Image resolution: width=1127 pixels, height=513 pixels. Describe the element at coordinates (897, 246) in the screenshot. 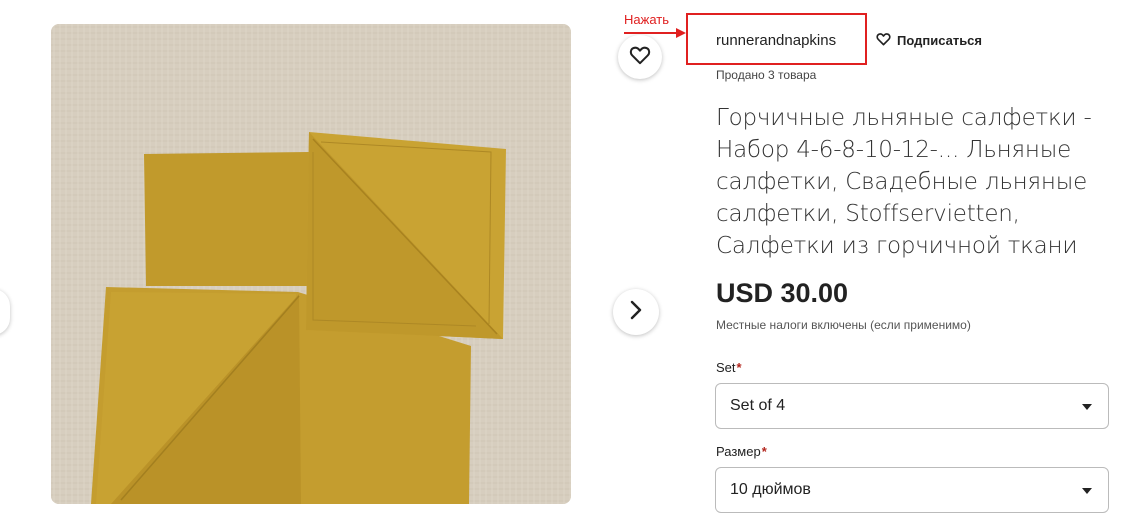

I see `product-title-line: Салфетки из горчичной ткани` at that location.